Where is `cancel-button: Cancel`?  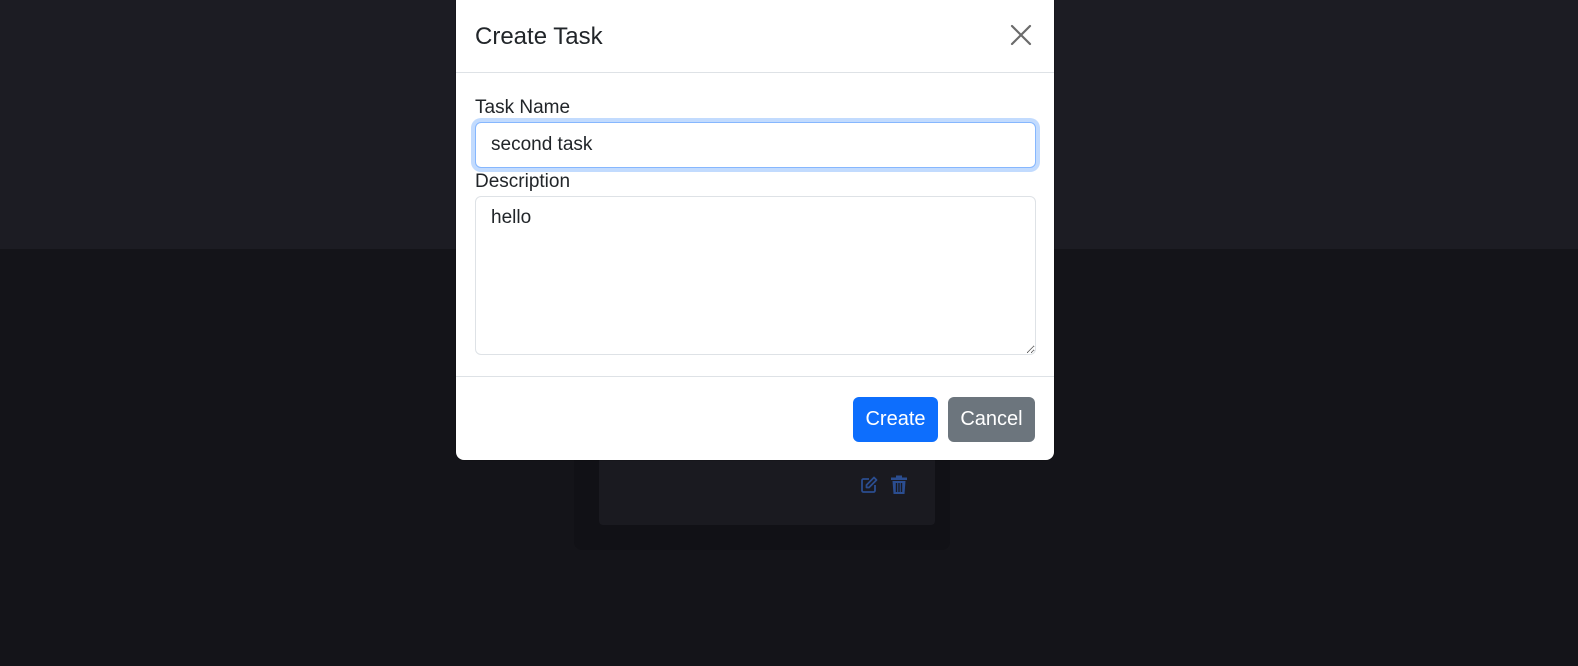 cancel-button: Cancel is located at coordinates (991, 419).